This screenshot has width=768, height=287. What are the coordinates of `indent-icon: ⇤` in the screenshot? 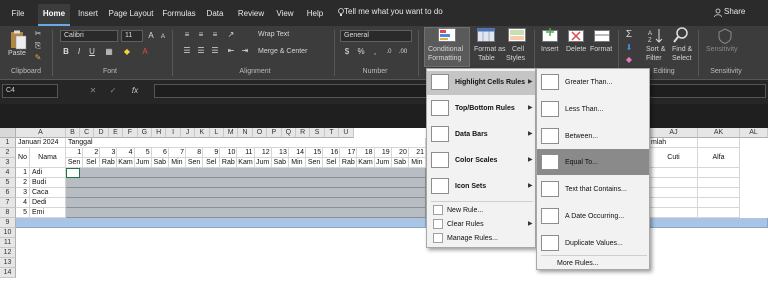 It's located at (231, 51).